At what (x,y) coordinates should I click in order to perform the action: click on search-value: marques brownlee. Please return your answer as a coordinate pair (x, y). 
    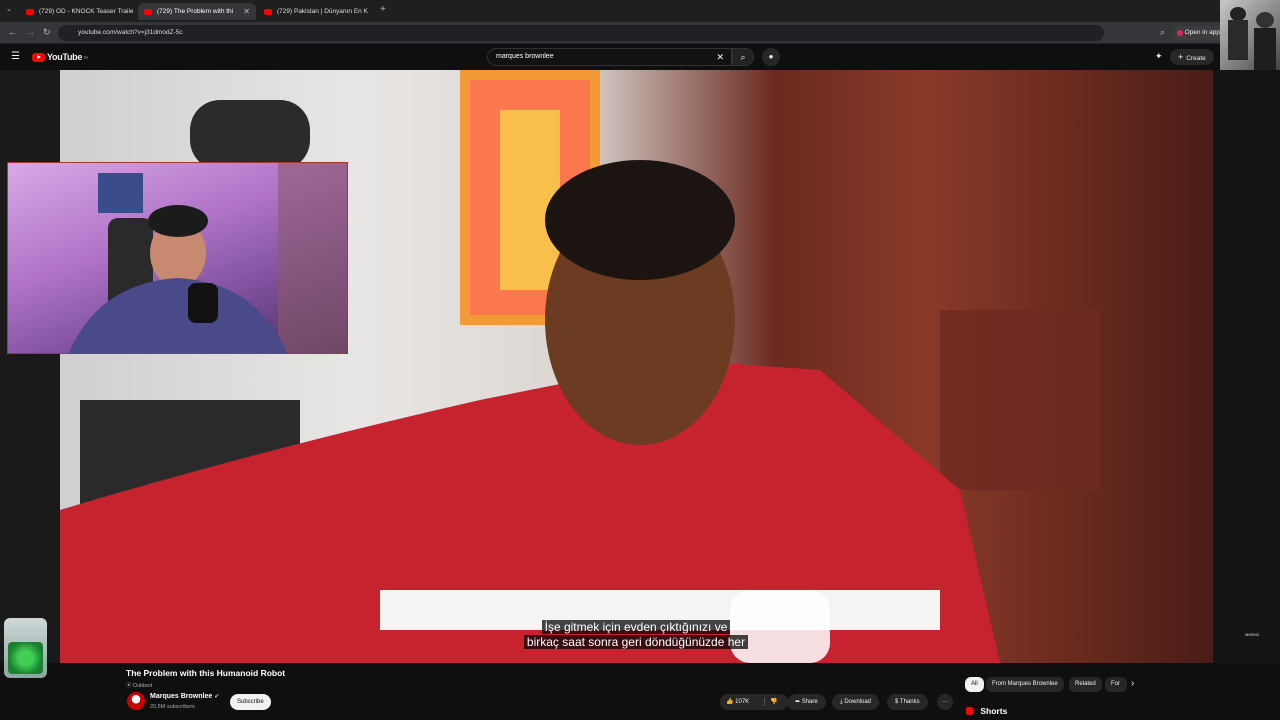
    Looking at the image, I should click on (525, 56).